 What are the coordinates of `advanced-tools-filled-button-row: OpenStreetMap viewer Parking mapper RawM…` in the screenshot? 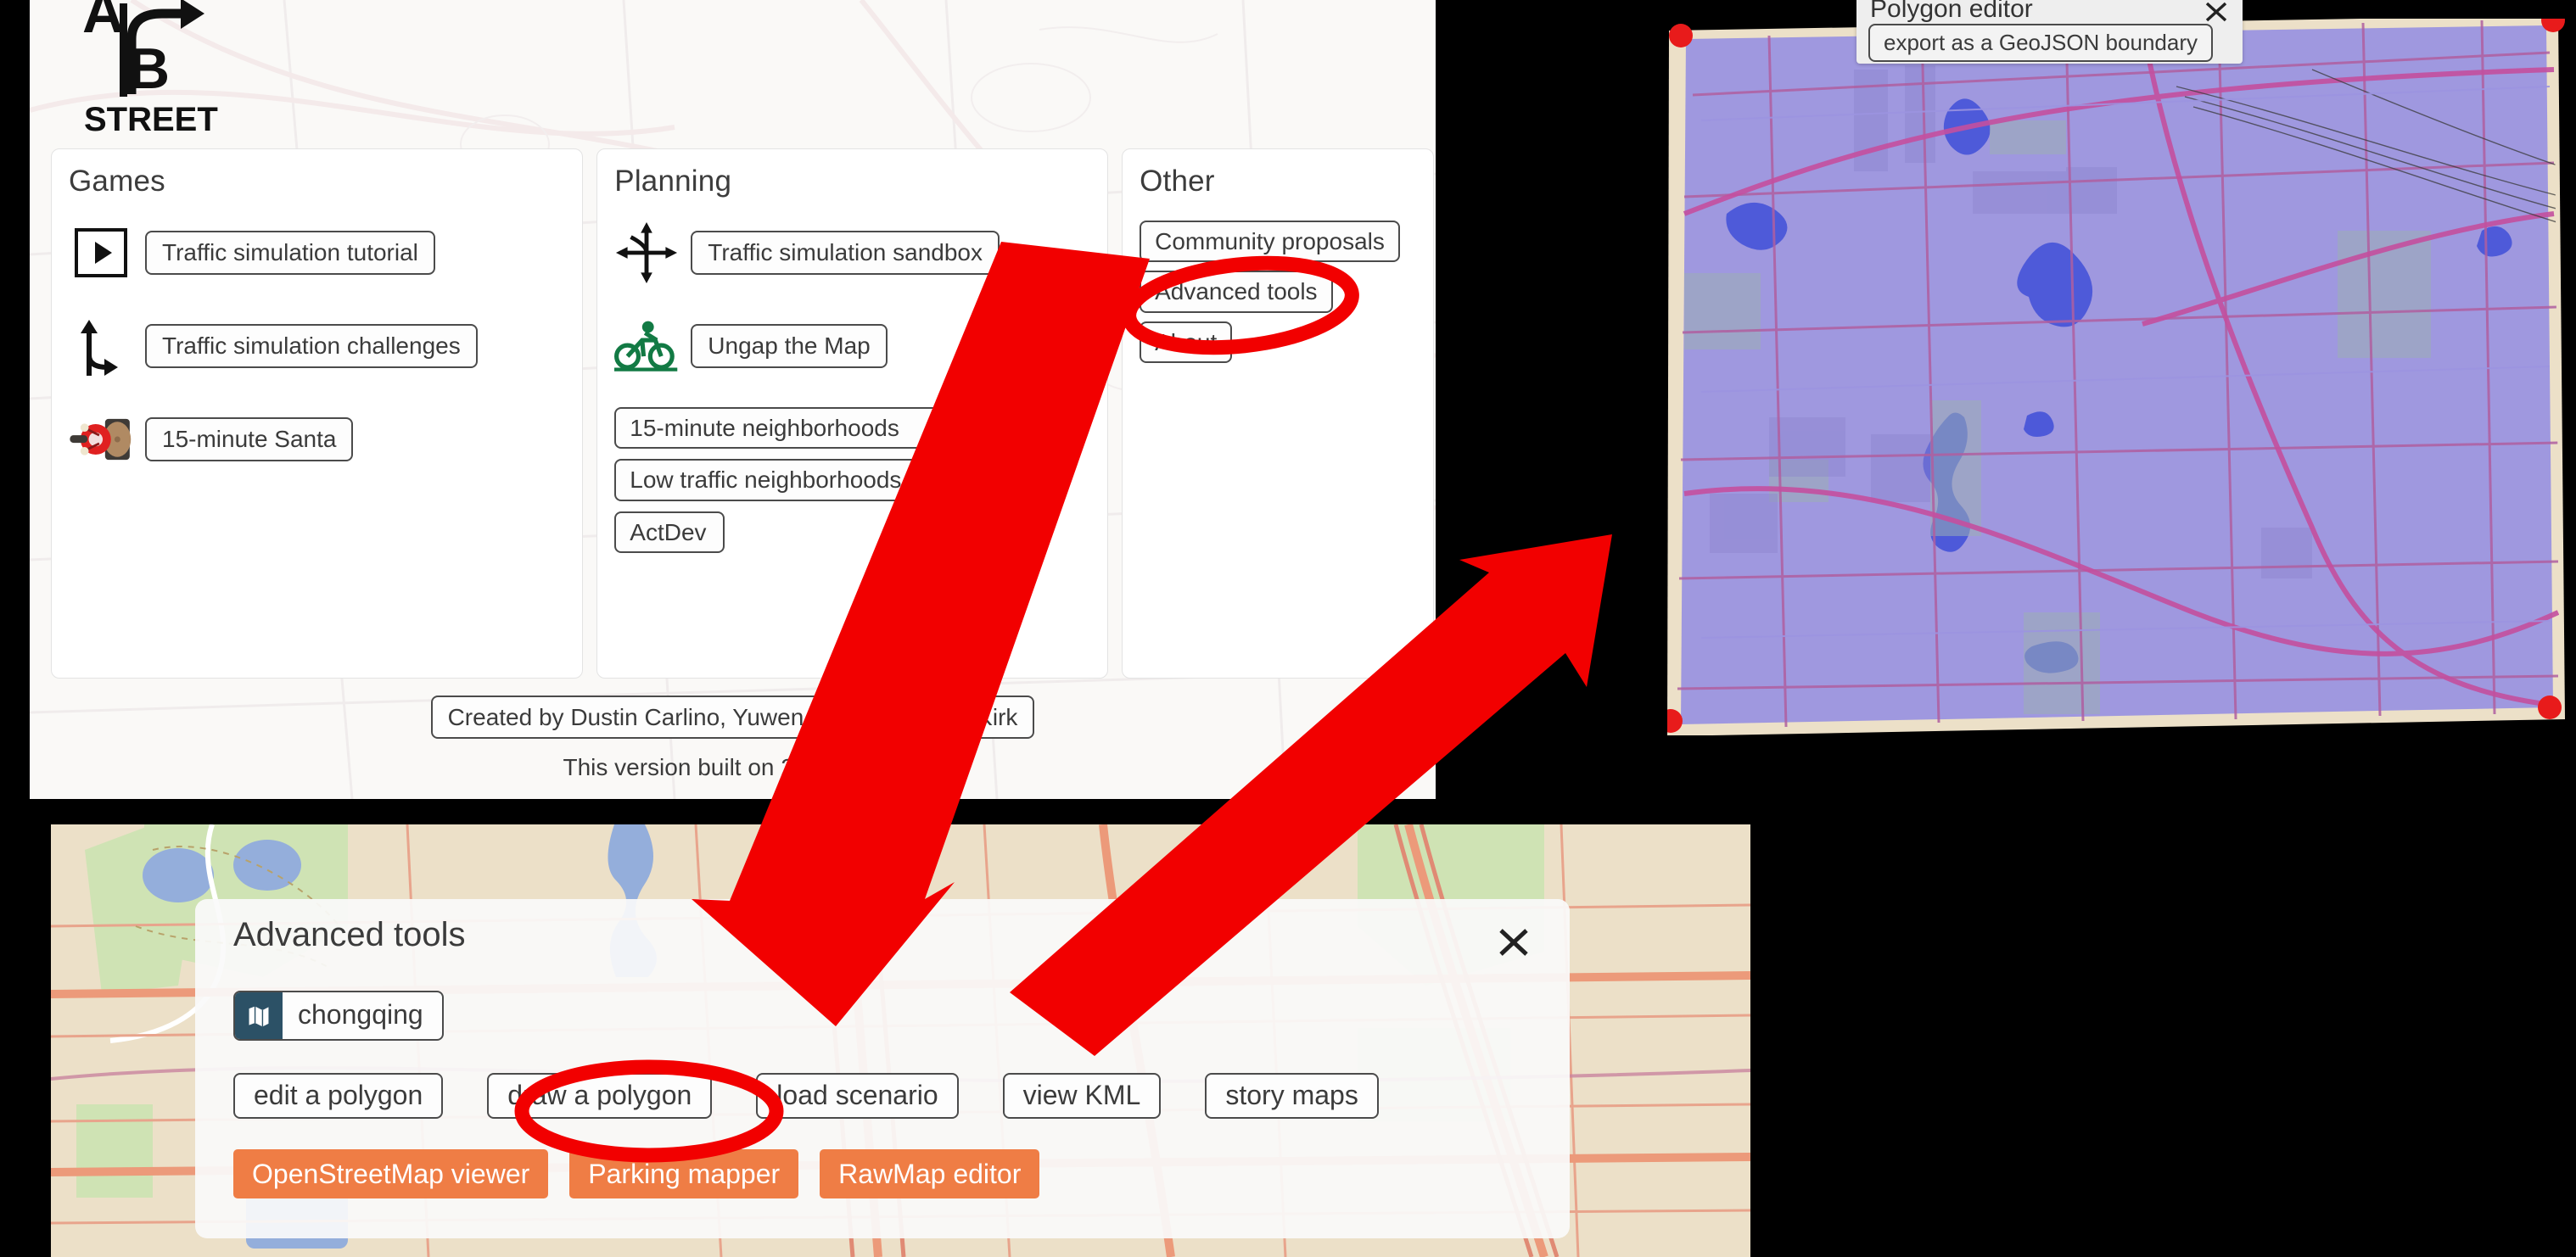 It's located at (637, 1173).